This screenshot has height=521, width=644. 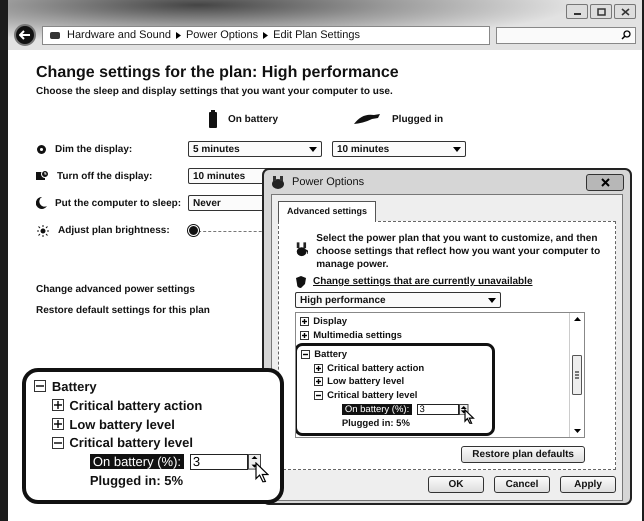 What do you see at coordinates (330, 322) in the screenshot?
I see `tree-item: Display` at bounding box center [330, 322].